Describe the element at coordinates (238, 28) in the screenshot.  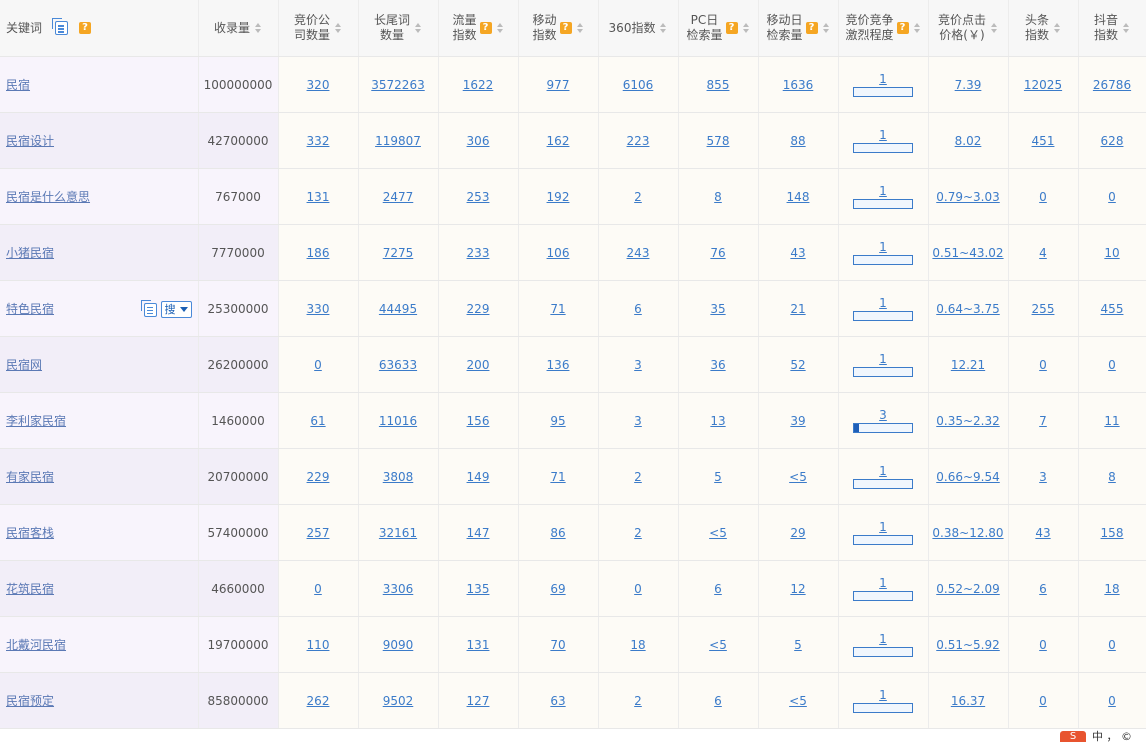
I see `header-shoulu: 收录量` at that location.